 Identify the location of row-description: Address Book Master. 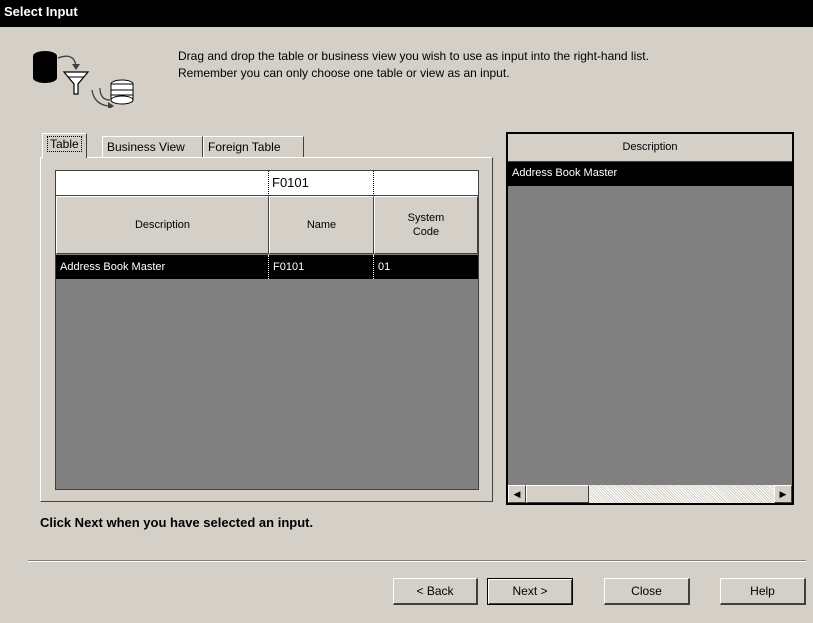
(162, 267).